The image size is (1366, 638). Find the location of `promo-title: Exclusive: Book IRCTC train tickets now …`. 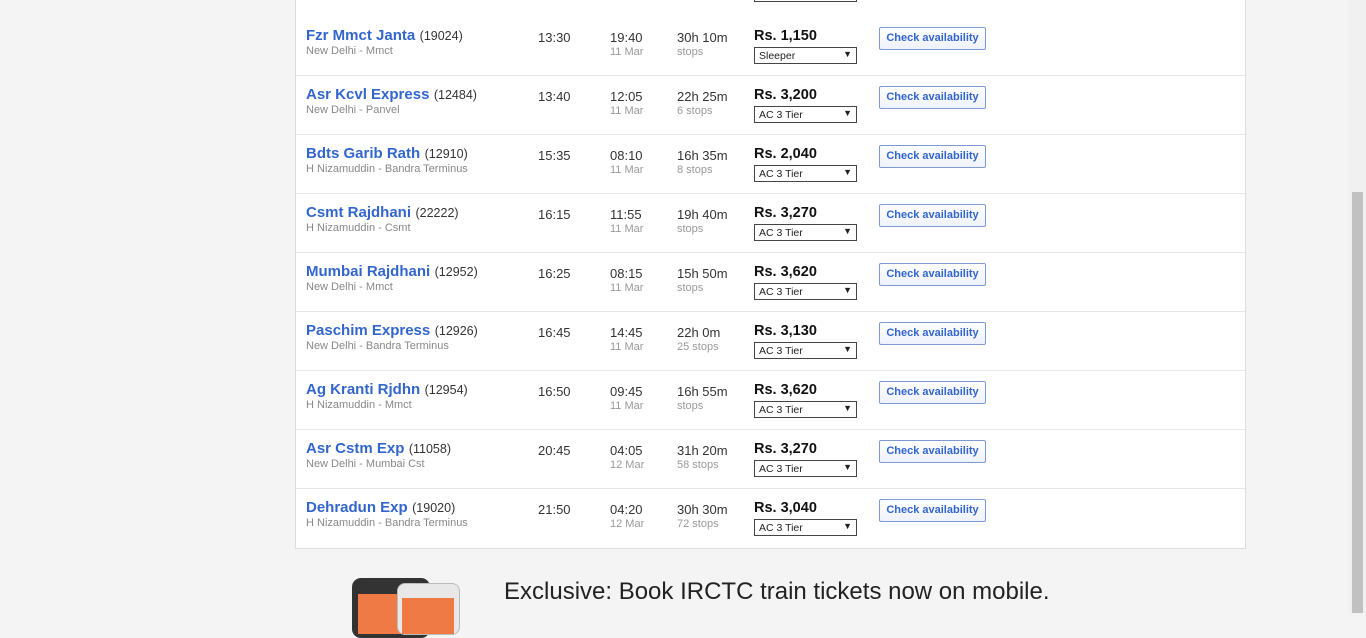

promo-title: Exclusive: Book IRCTC train tickets now … is located at coordinates (777, 591).